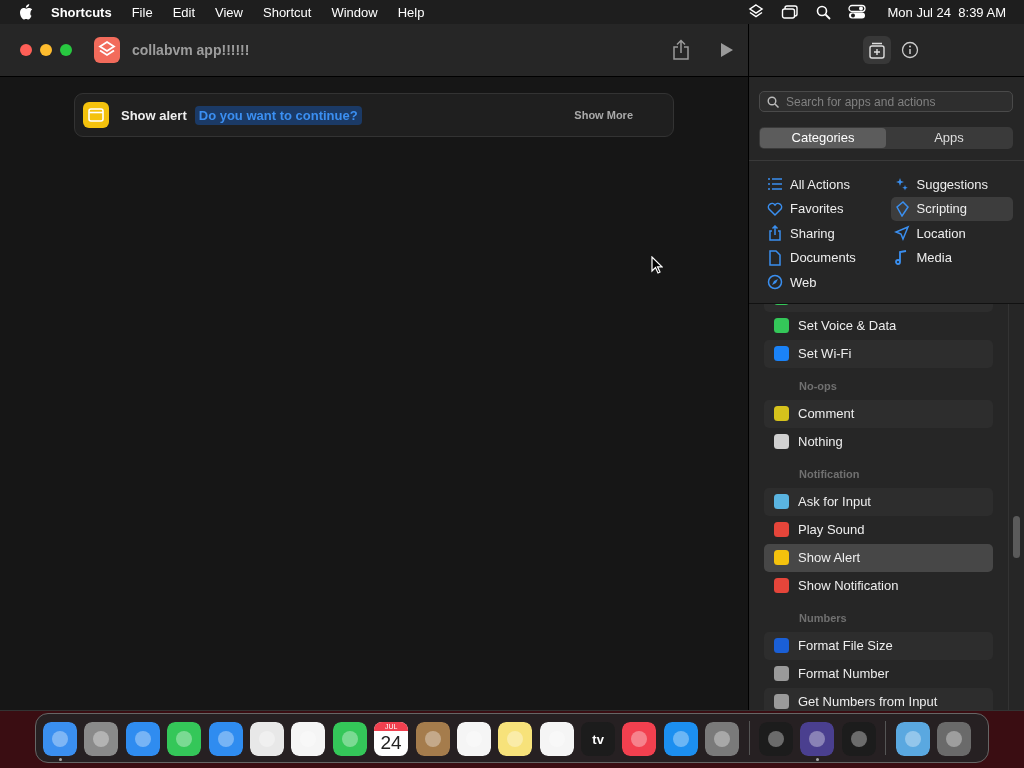  What do you see at coordinates (825, 282) in the screenshot?
I see `category-item: Web` at bounding box center [825, 282].